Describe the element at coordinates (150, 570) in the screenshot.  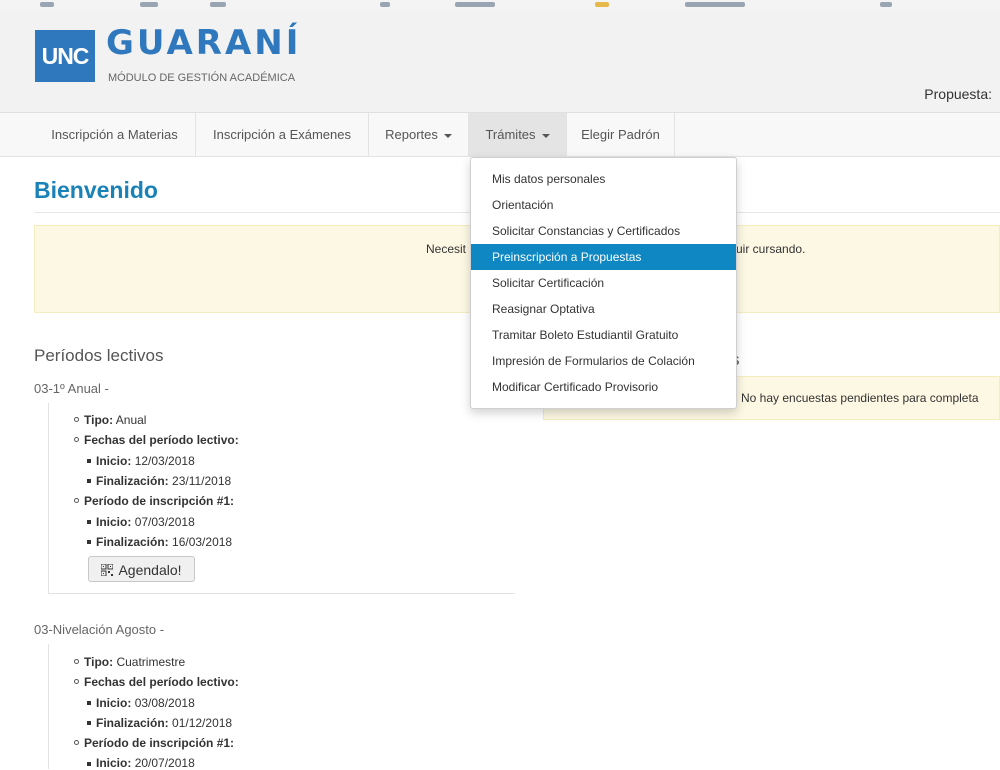
I see `agendalo-label: Agendalo!` at that location.